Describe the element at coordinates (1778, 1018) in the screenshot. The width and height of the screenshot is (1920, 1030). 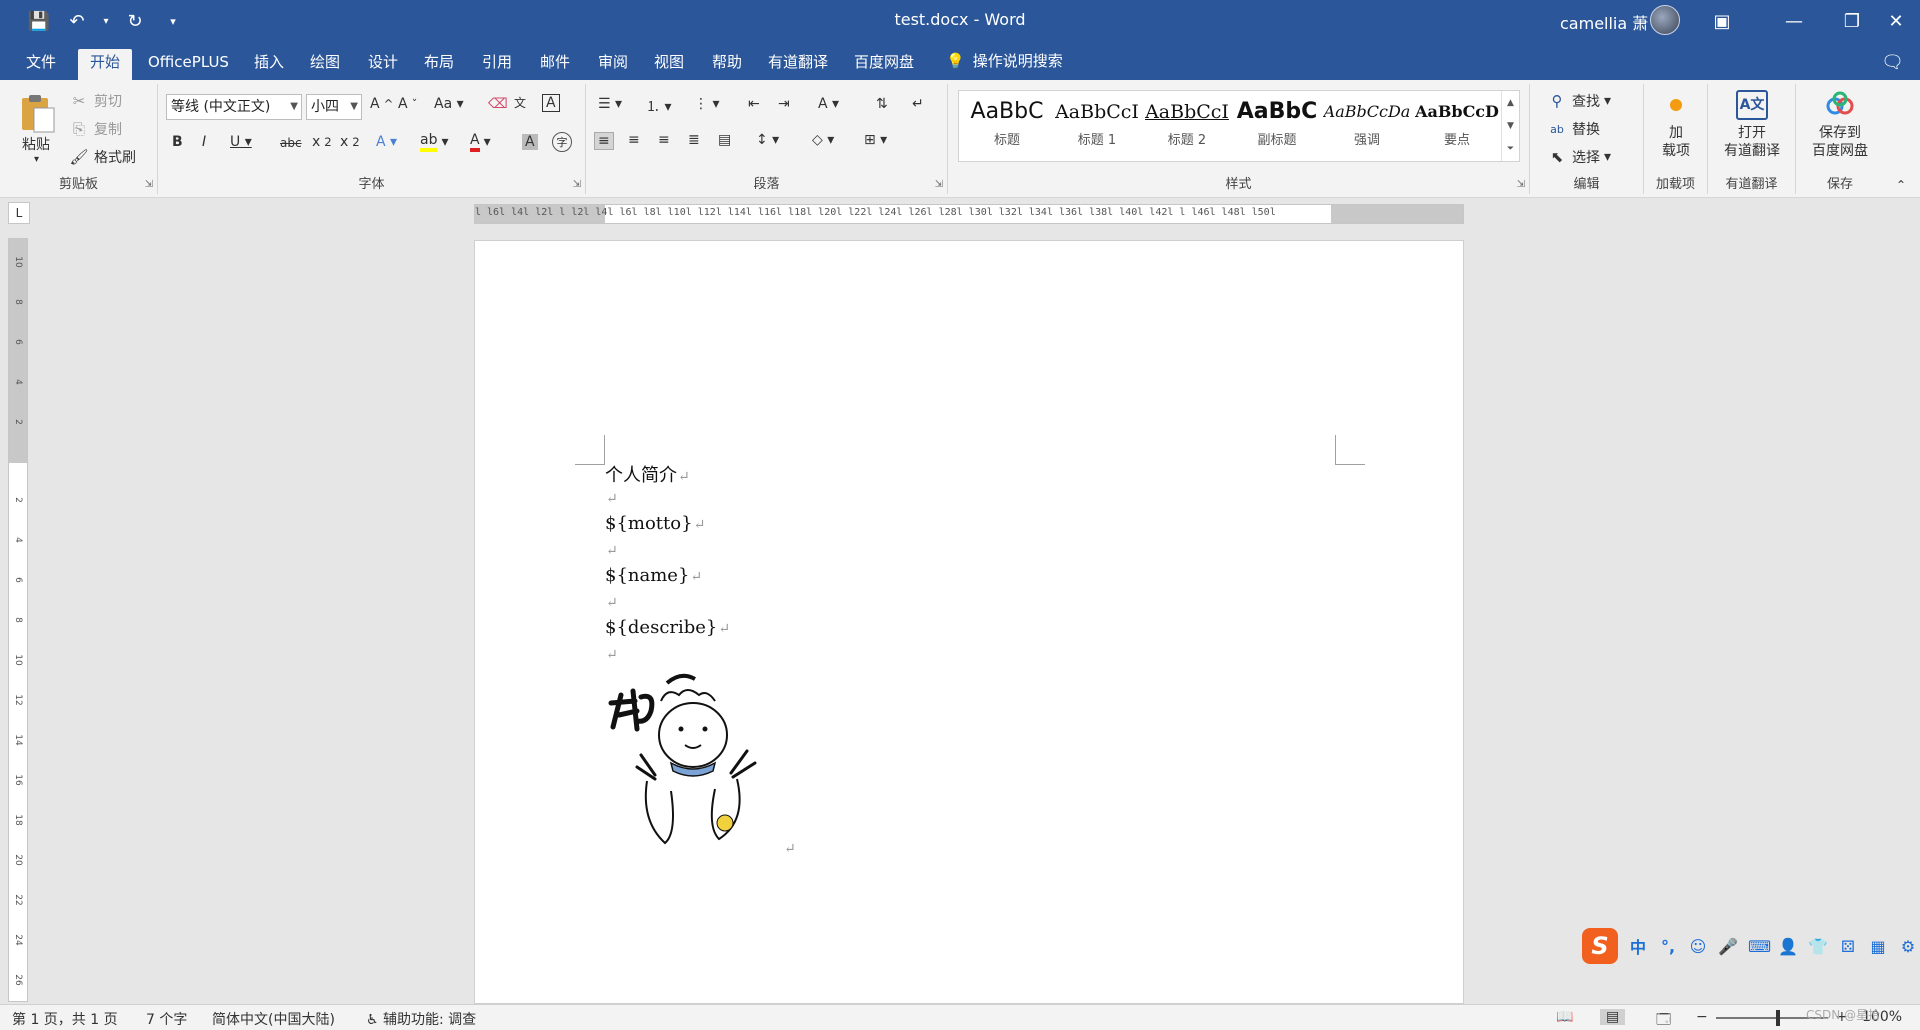
I see `zoom-slider-thumb` at that location.